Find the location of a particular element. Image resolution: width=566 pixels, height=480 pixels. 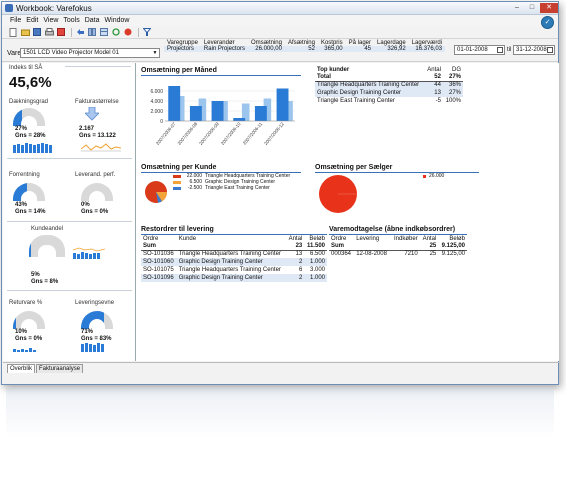

save-icon is located at coordinates (37, 32).